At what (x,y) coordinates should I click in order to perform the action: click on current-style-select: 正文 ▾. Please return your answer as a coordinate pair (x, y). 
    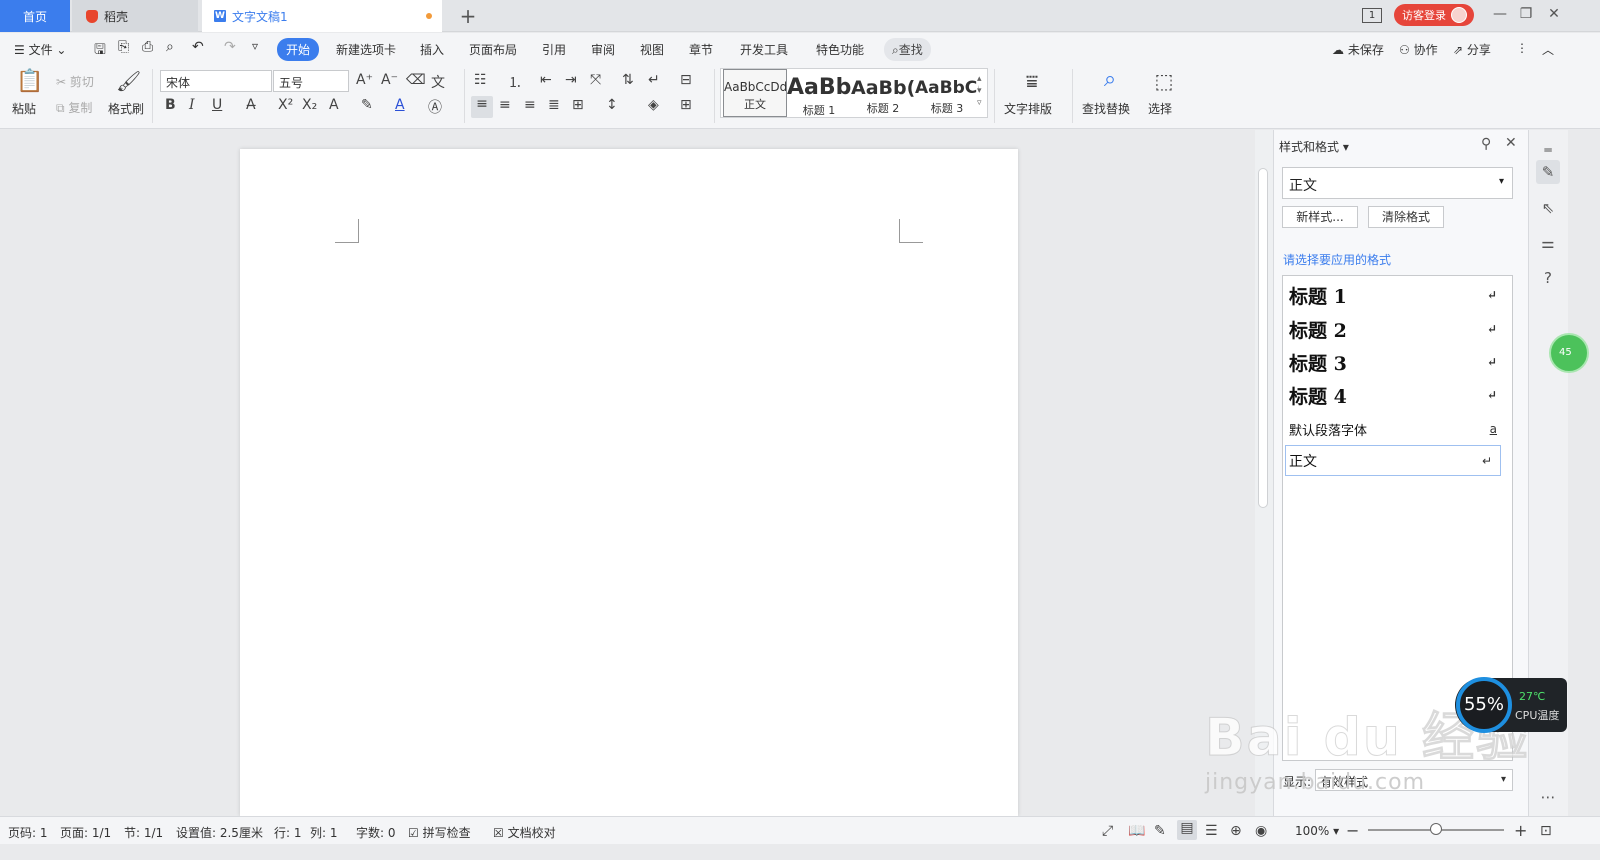
    Looking at the image, I should click on (1397, 183).